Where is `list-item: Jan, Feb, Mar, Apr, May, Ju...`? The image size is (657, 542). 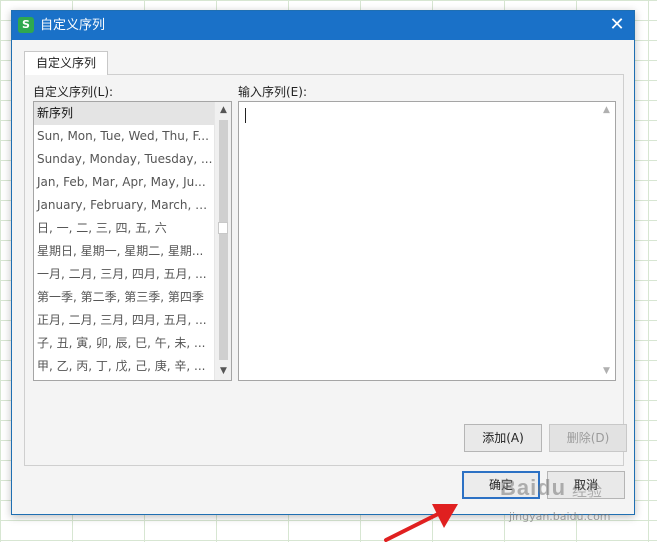
list-item: Jan, Feb, Mar, Apr, May, Ju... is located at coordinates (124, 182).